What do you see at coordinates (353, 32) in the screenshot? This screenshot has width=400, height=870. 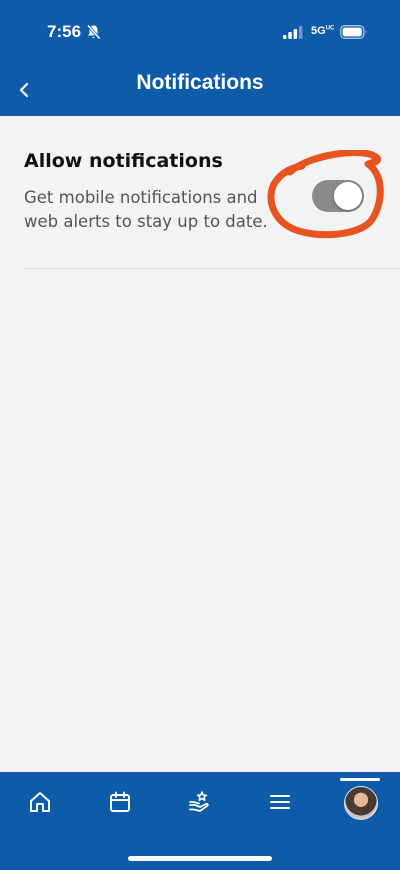 I see `battery-icon` at bounding box center [353, 32].